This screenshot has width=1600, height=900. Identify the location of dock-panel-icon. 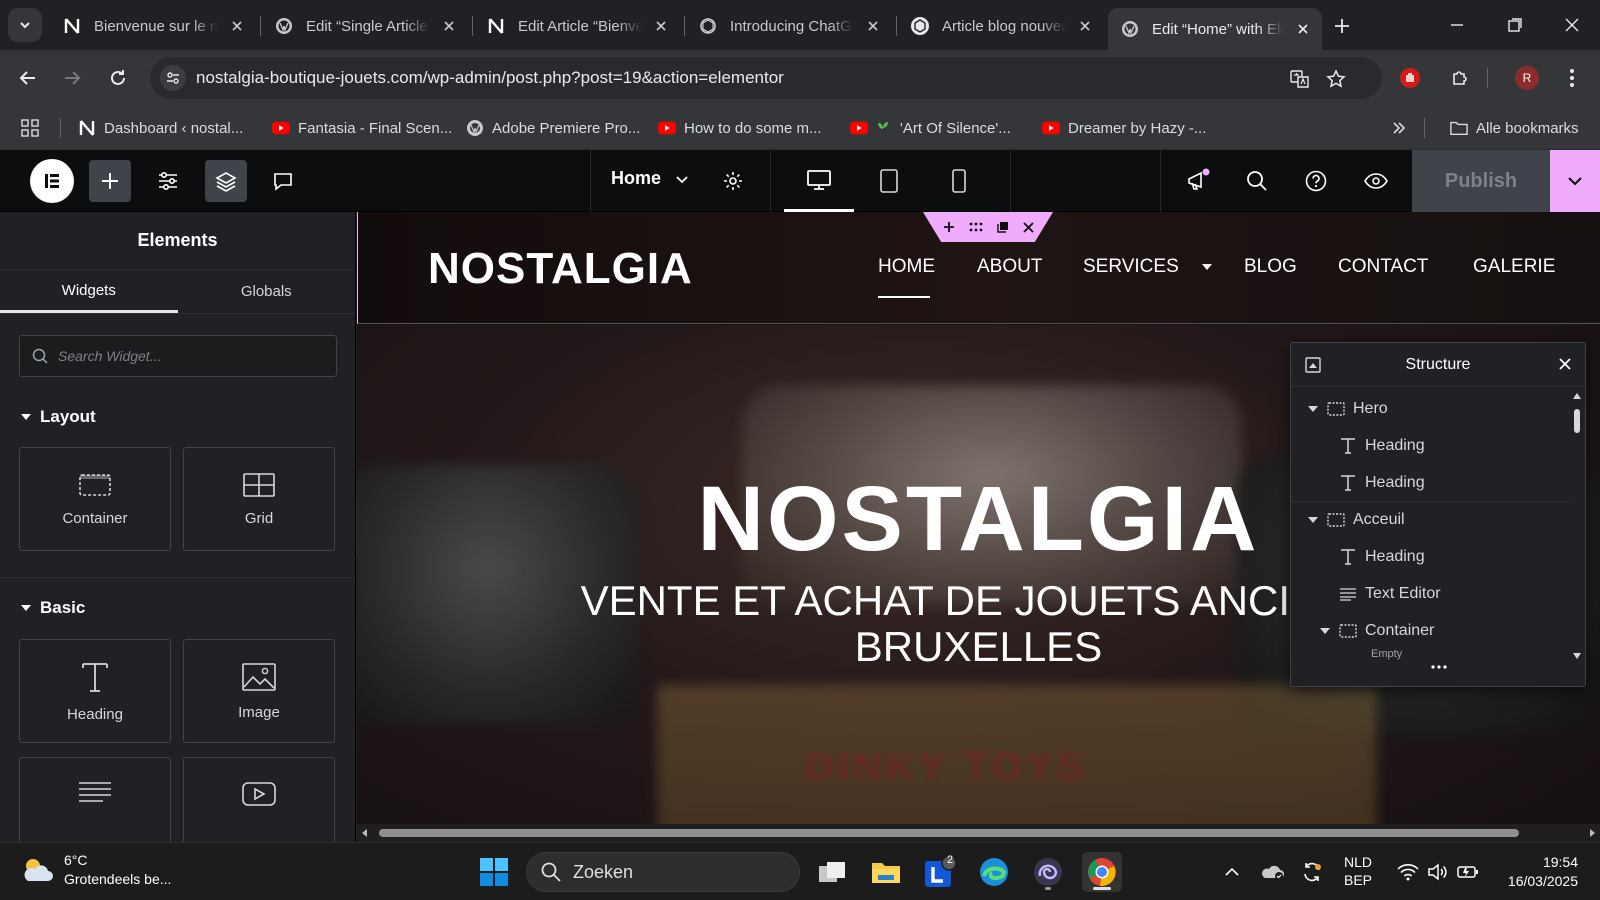
(1313, 365).